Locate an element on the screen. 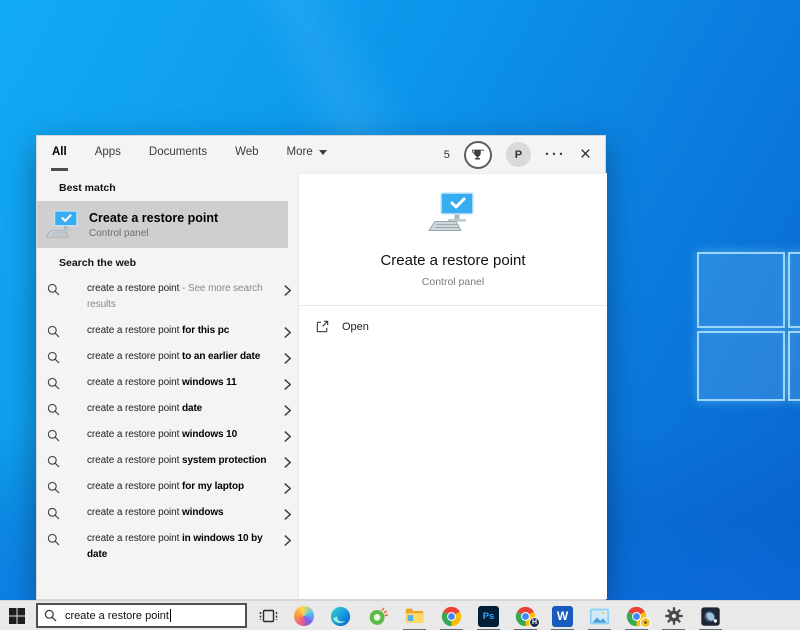 This screenshot has height=630, width=800. best-match-section-label: Best match is located at coordinates (87, 188).